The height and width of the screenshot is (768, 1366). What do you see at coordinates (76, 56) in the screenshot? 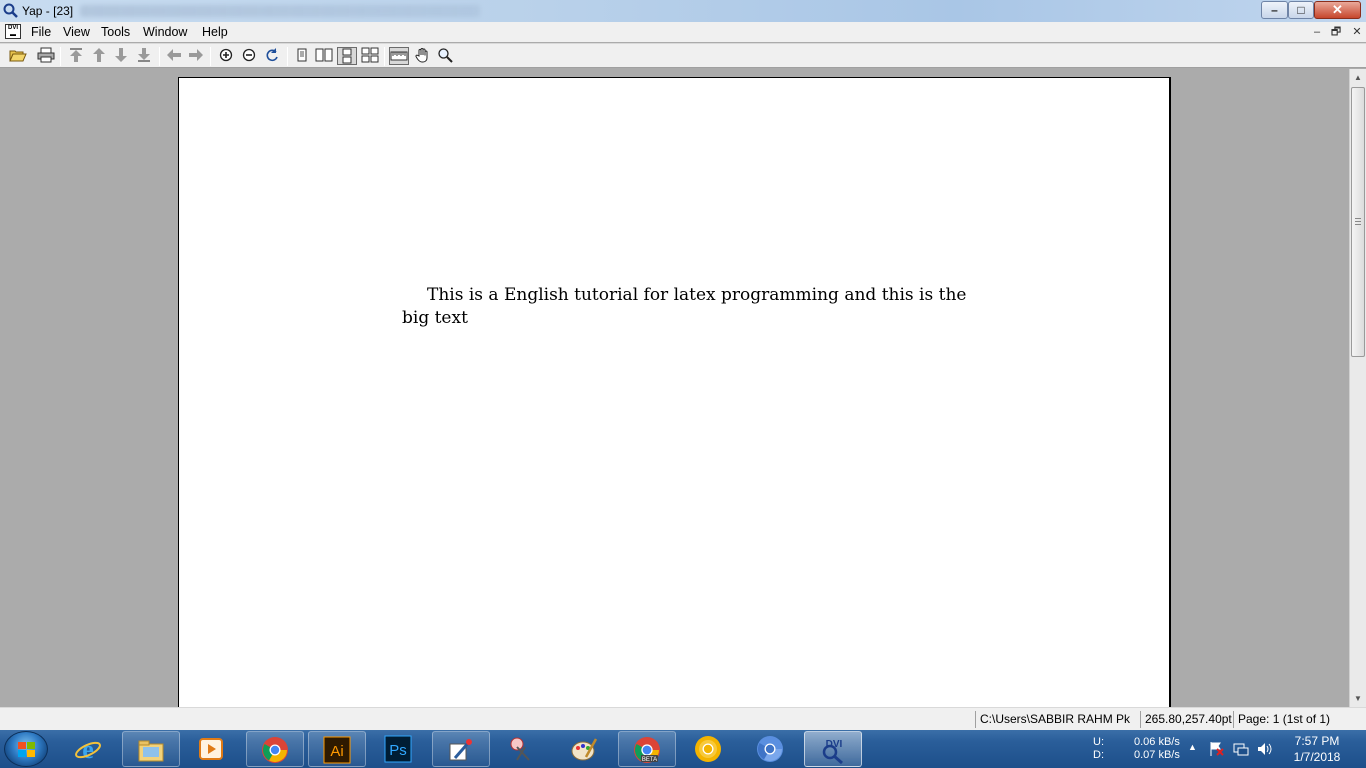
I see `first-page-icon` at bounding box center [76, 56].